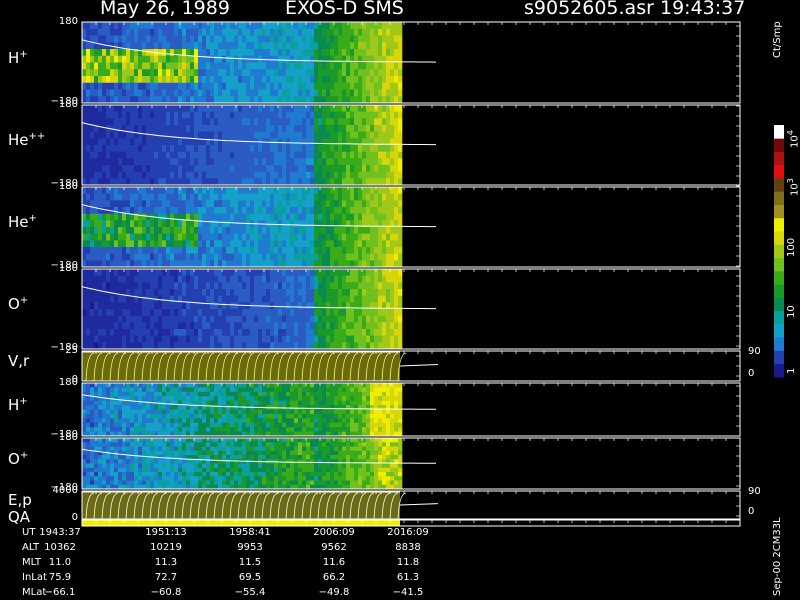  What do you see at coordinates (18, 458) in the screenshot?
I see `panel-label-o2: O+` at bounding box center [18, 458].